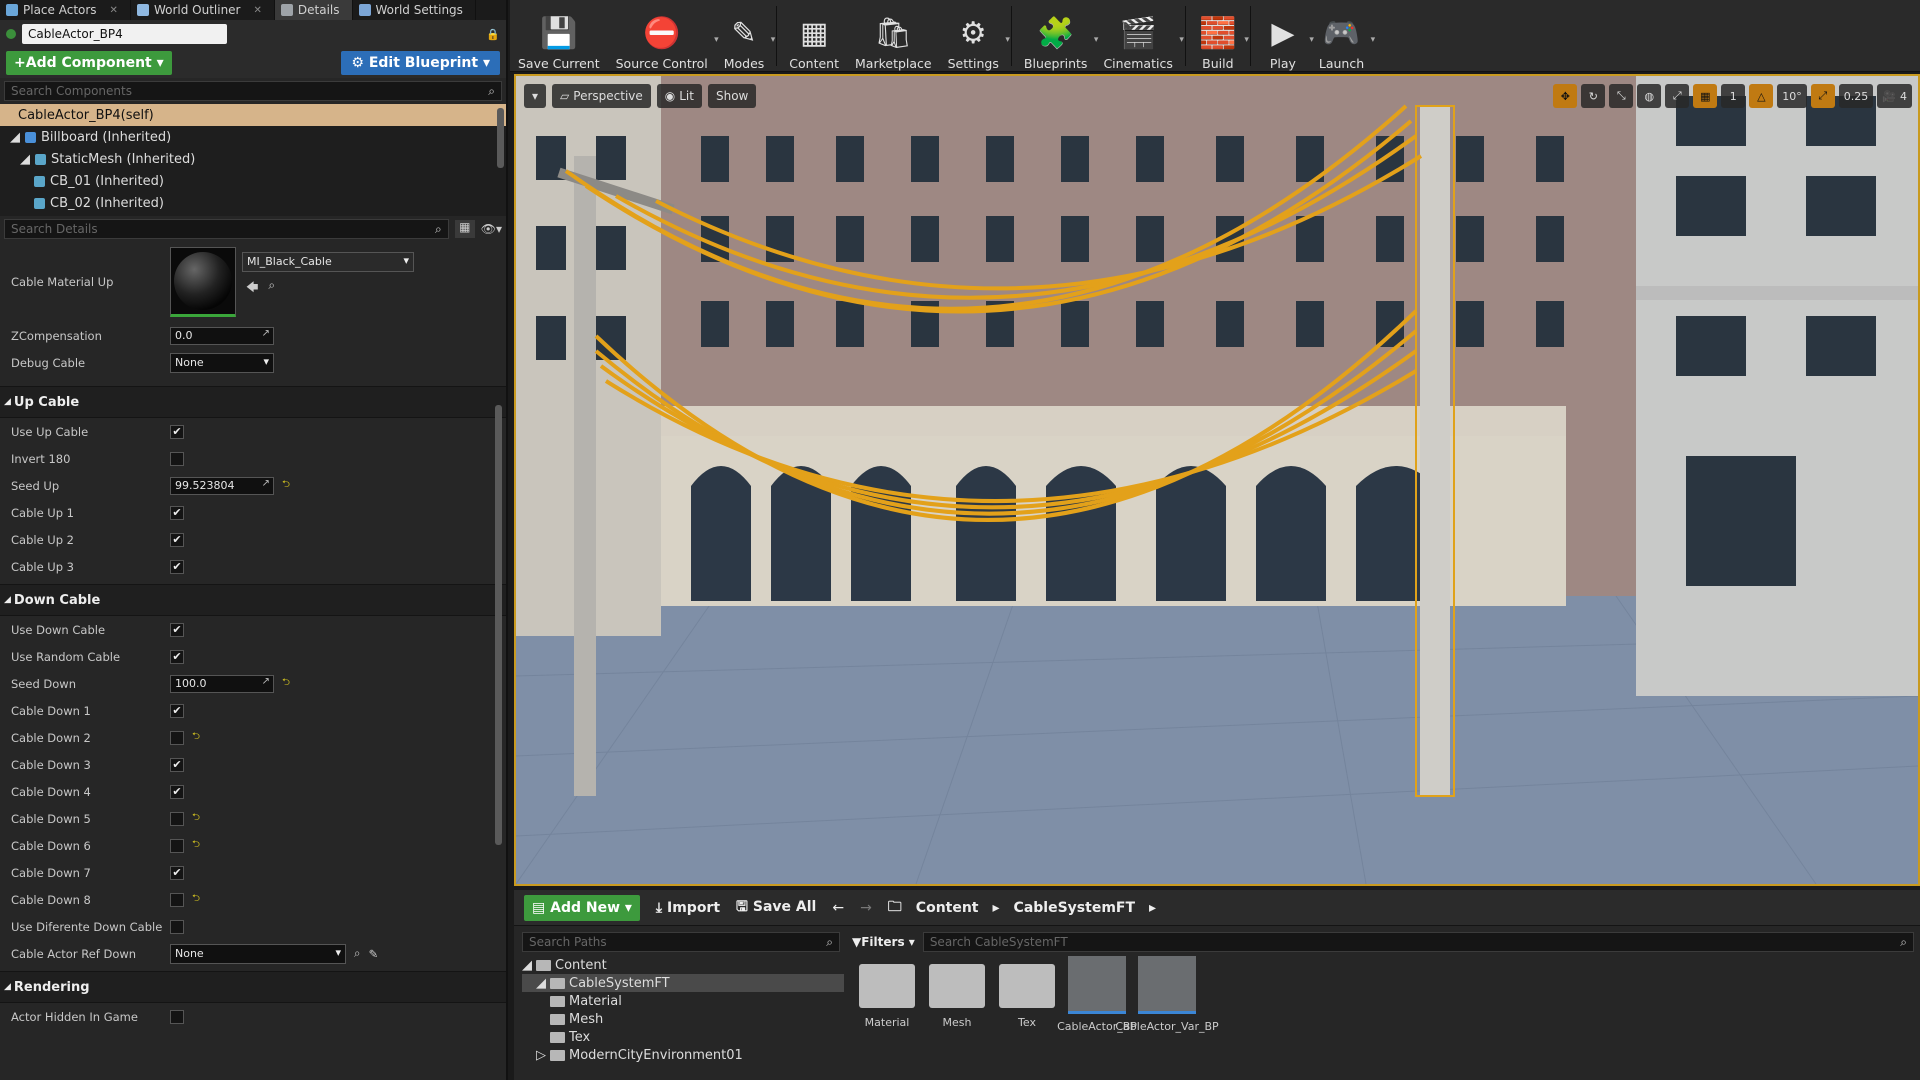 This screenshot has width=1920, height=1080. What do you see at coordinates (681, 942) in the screenshot?
I see `search-paths-input: Search Paths ⌕` at bounding box center [681, 942].